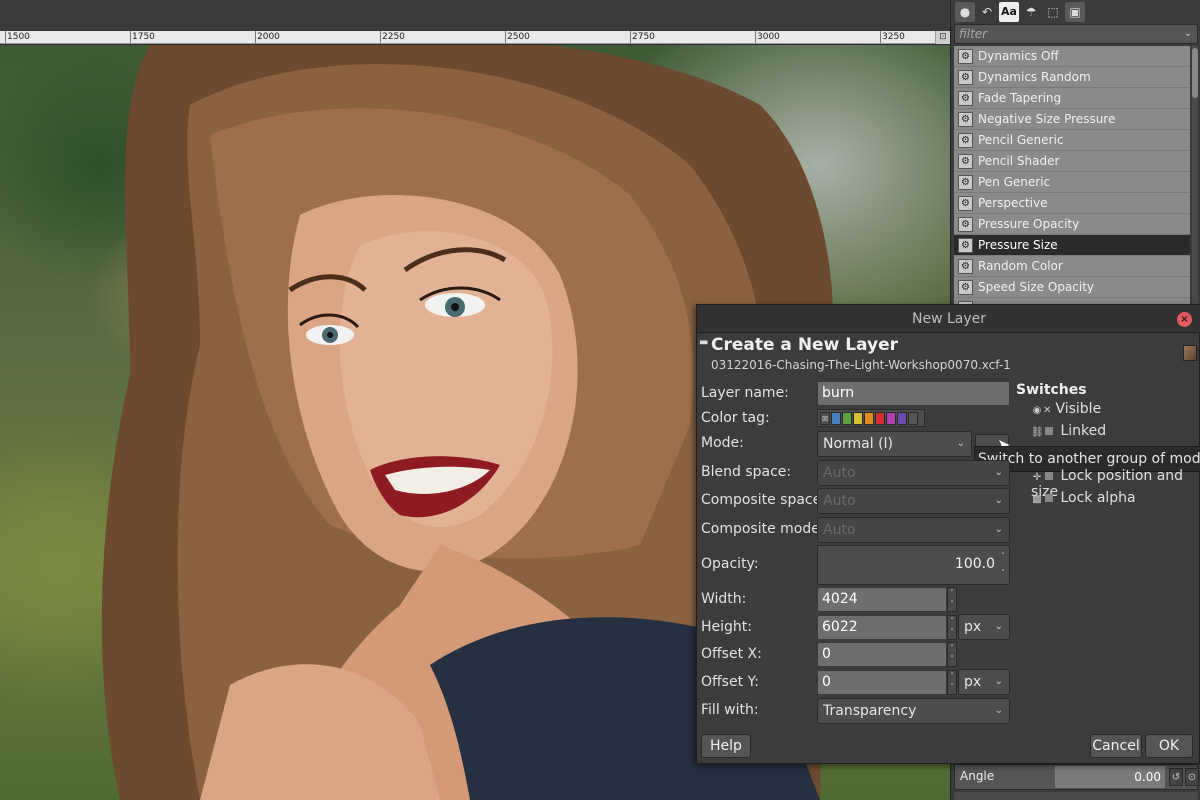 The width and height of the screenshot is (1200, 800). I want to click on link-icon: ⊙, so click(1192, 777).